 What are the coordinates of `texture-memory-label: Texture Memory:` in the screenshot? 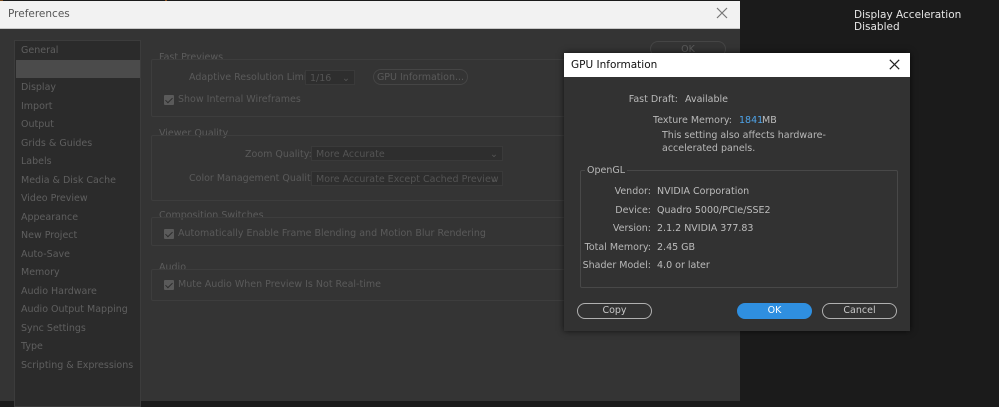 It's located at (692, 120).